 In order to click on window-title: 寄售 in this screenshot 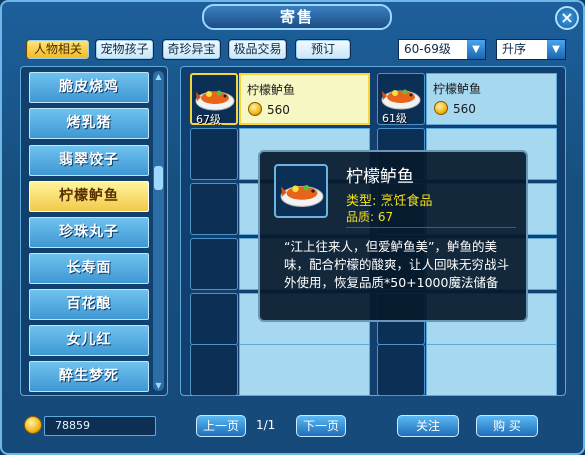, I will do `click(297, 17)`.